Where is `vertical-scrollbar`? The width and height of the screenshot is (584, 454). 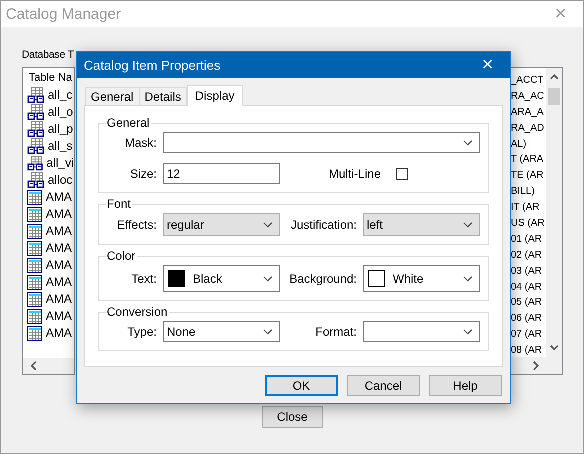
vertical-scrollbar is located at coordinates (554, 212).